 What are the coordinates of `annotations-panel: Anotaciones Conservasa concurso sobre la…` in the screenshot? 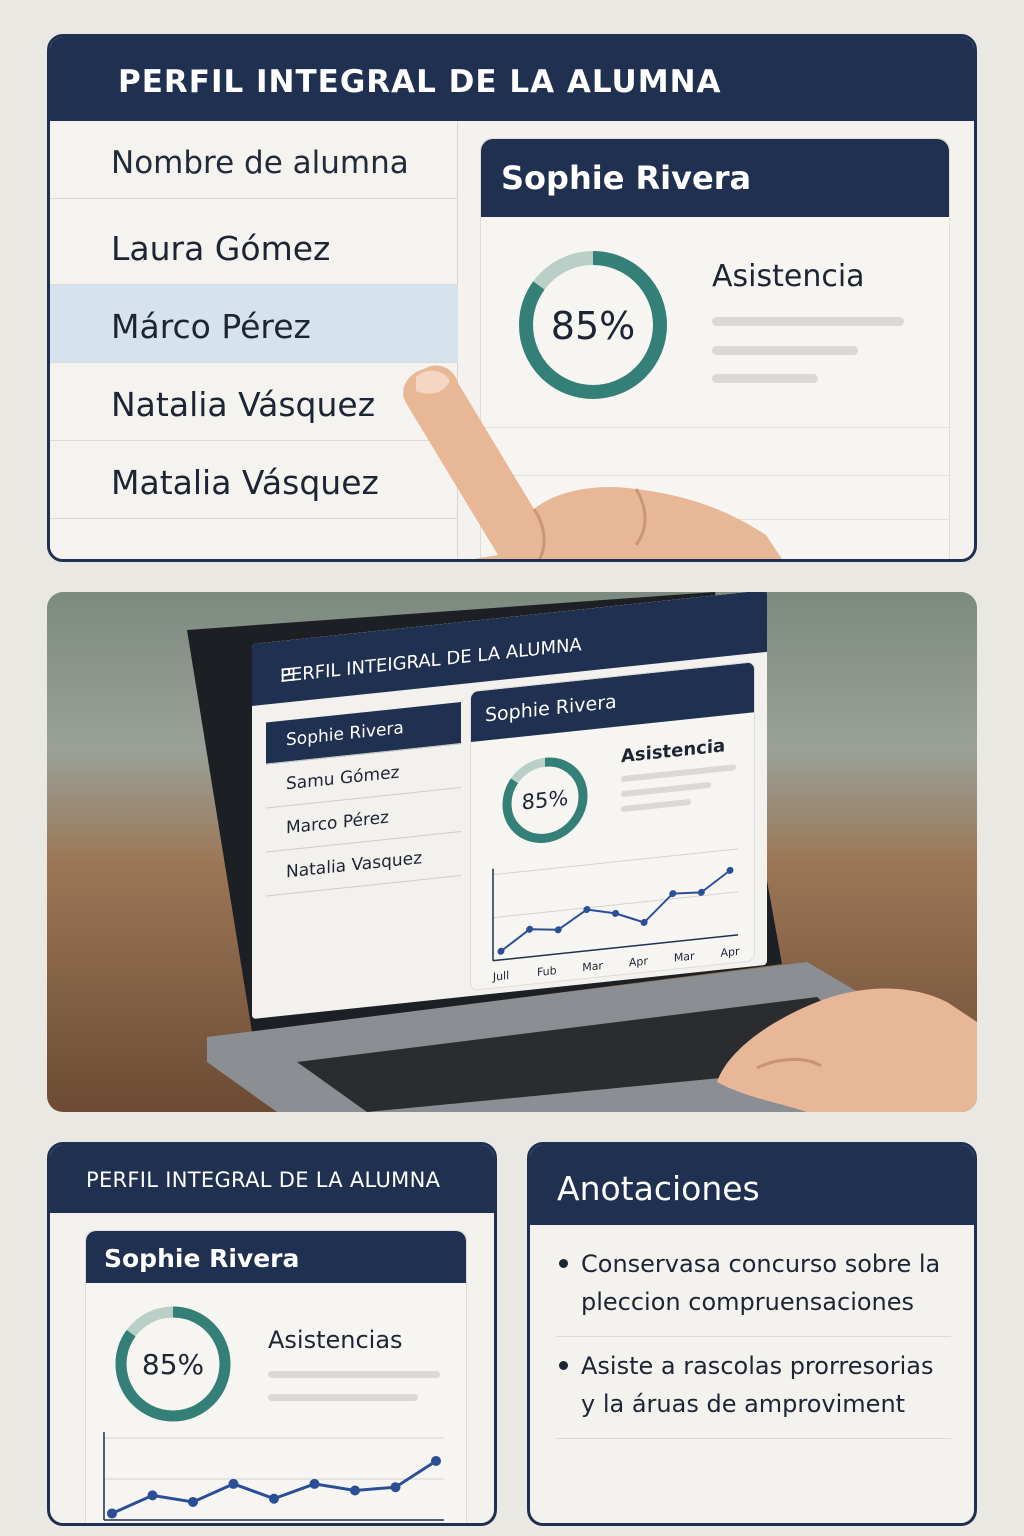 It's located at (752, 1334).